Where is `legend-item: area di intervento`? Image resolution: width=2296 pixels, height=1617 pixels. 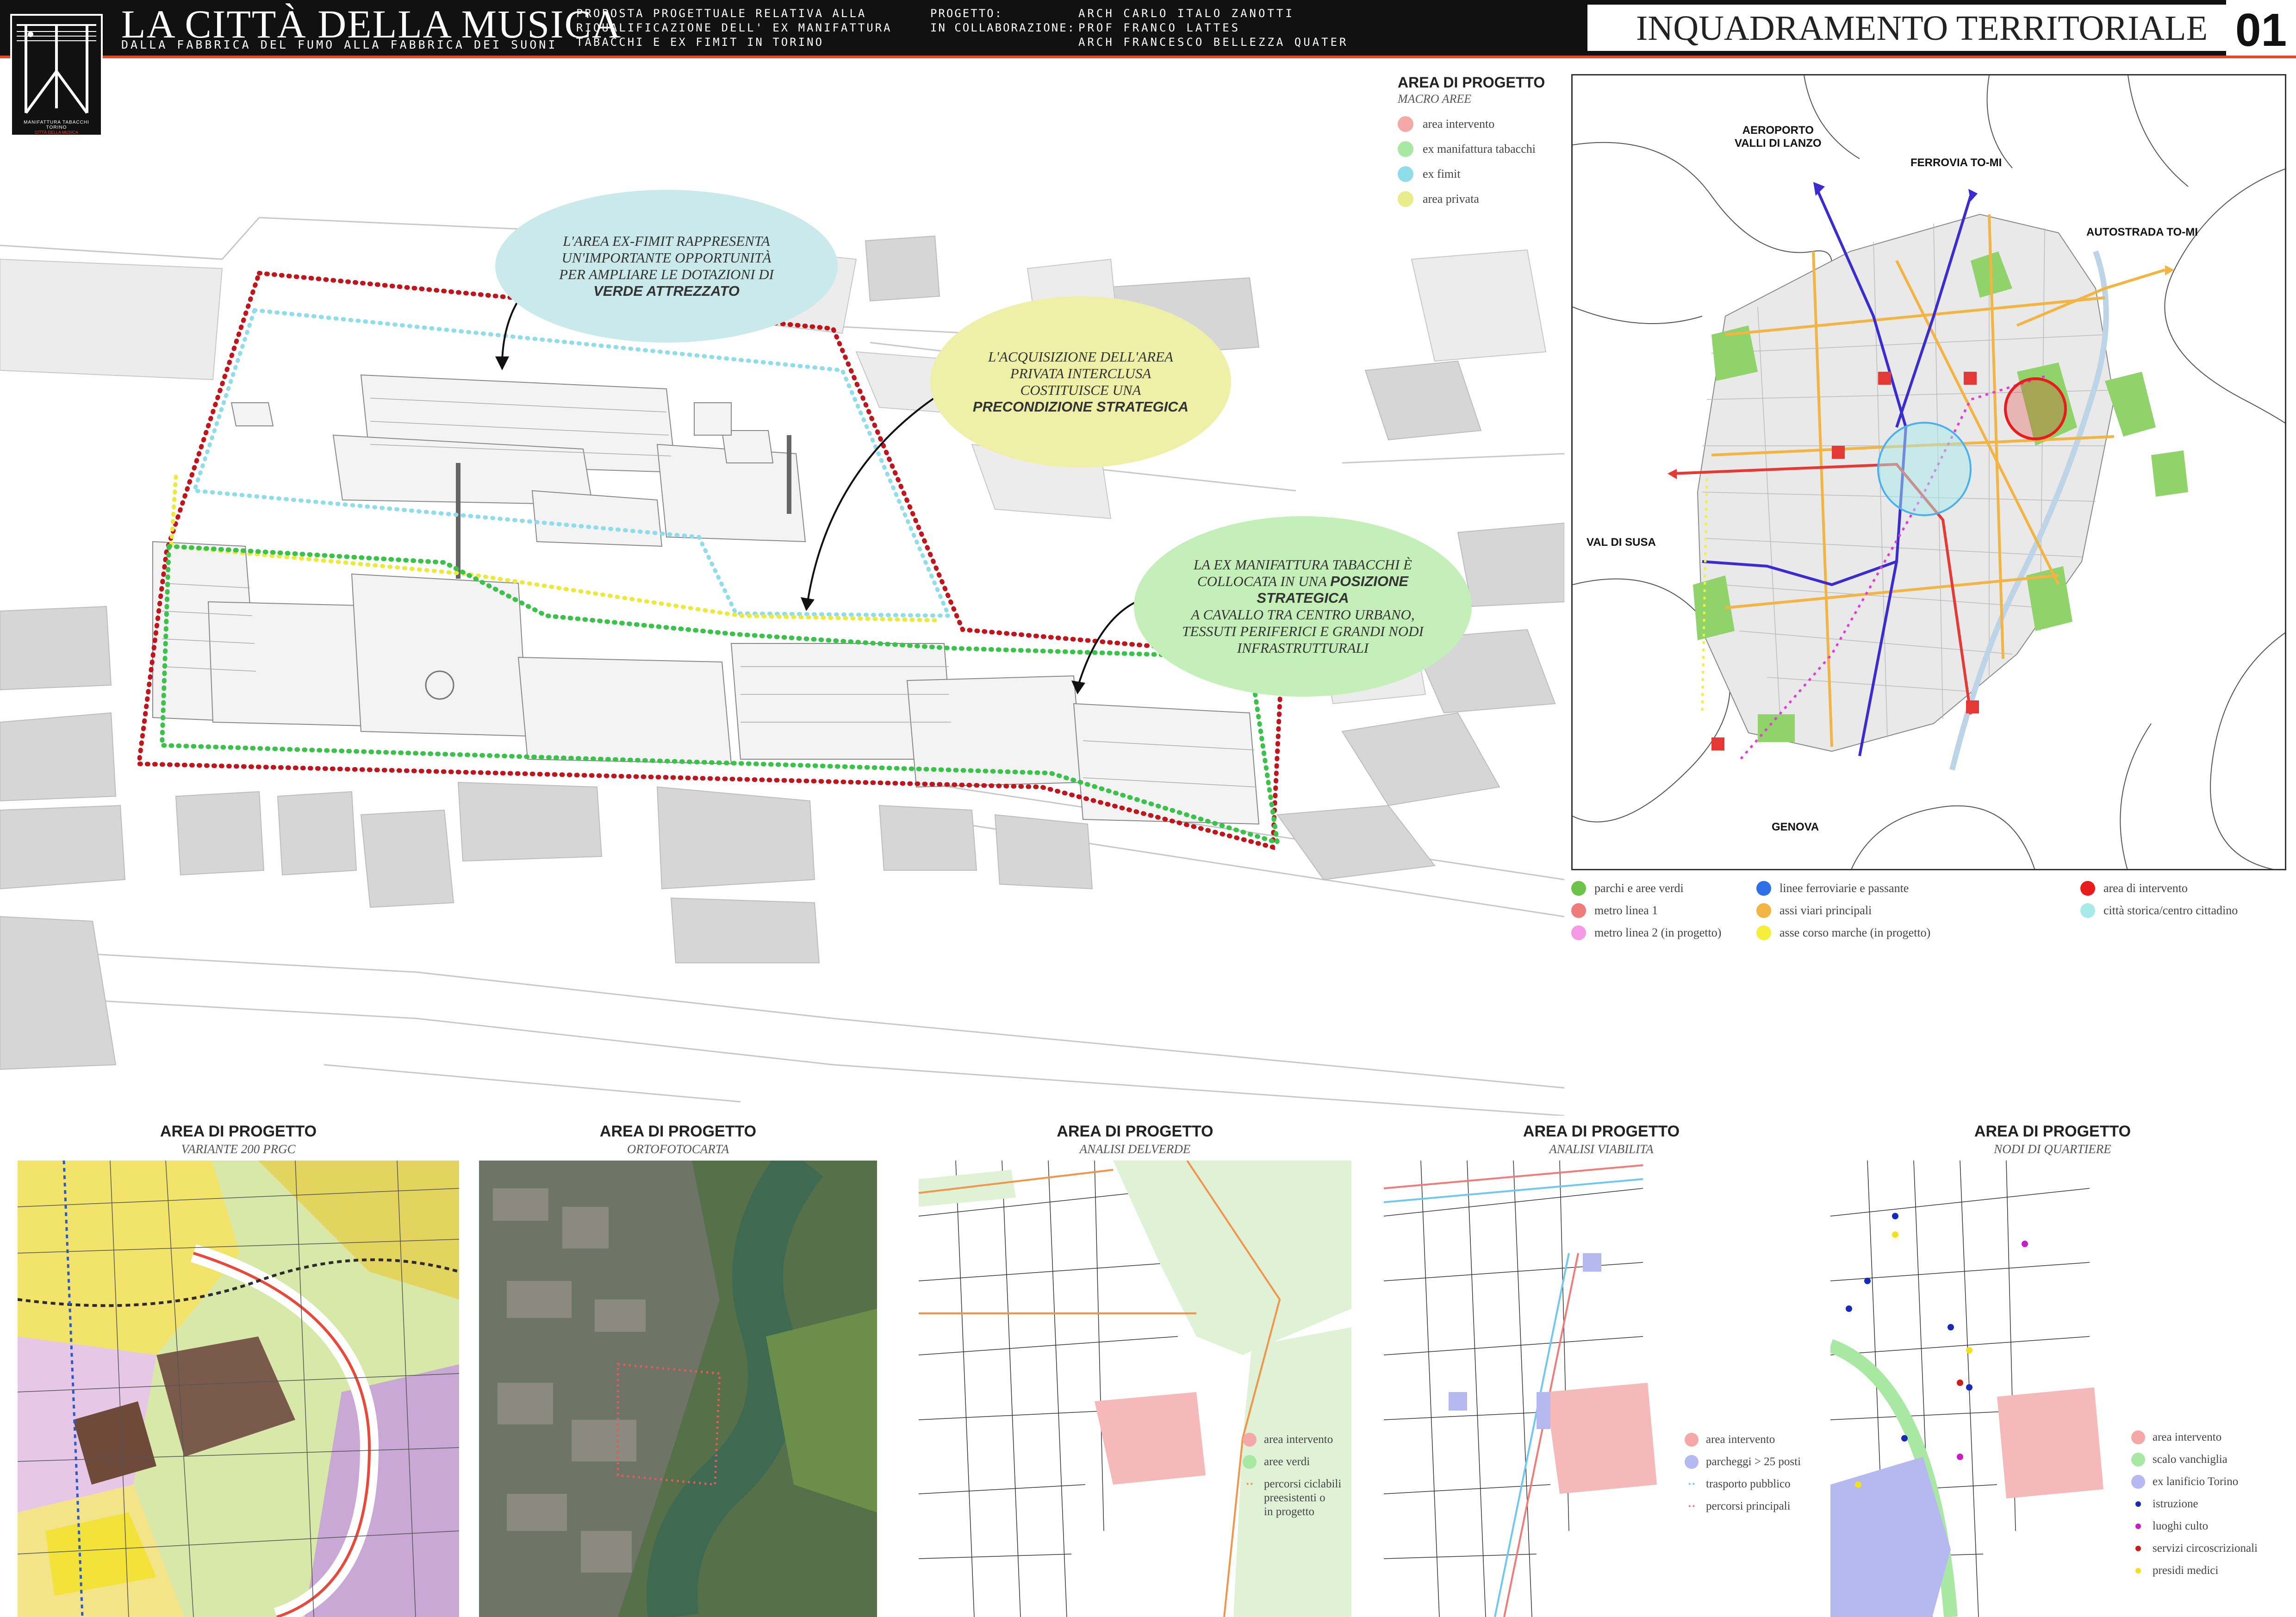
legend-item: area di intervento is located at coordinates (2159, 888).